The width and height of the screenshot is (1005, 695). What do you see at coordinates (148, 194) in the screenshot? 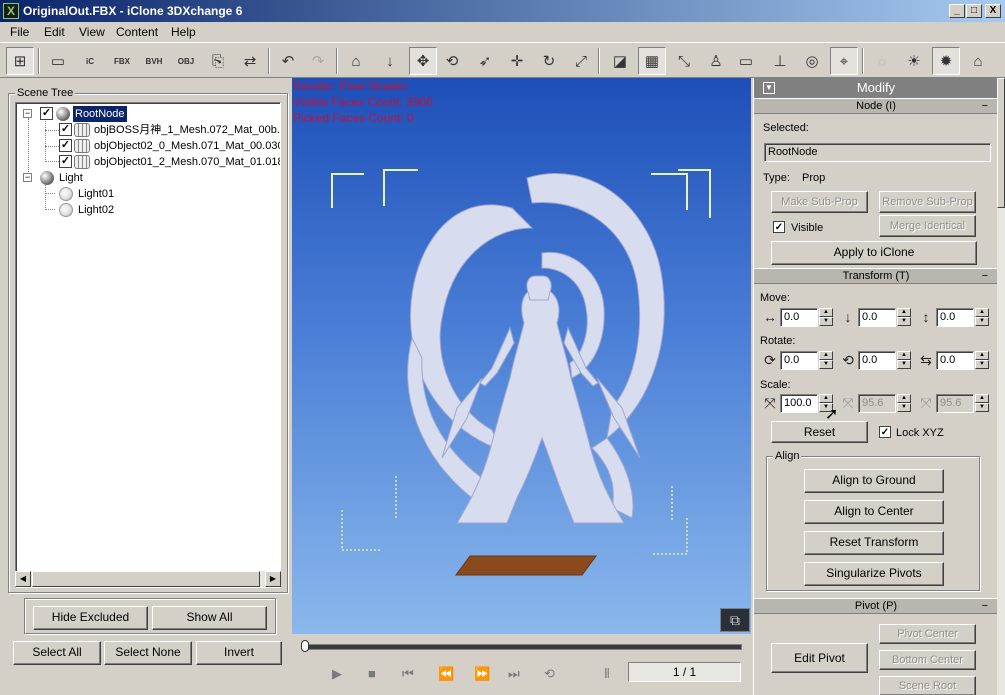
I see `tree-node-light01: Light01` at bounding box center [148, 194].